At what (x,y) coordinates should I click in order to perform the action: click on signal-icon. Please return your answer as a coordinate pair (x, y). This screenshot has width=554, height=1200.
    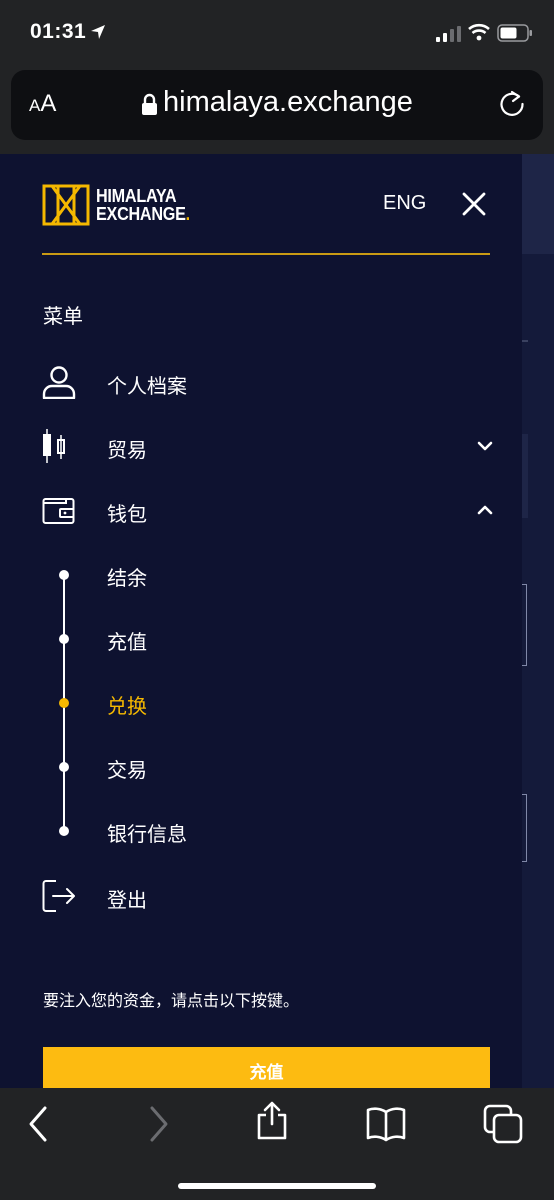
    Looking at the image, I should click on (448, 34).